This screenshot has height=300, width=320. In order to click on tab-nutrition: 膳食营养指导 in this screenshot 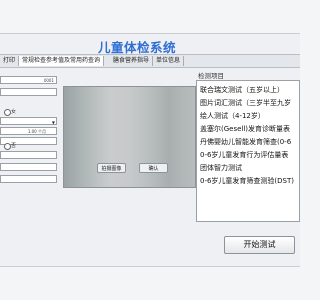, I will do `click(132, 61)`.